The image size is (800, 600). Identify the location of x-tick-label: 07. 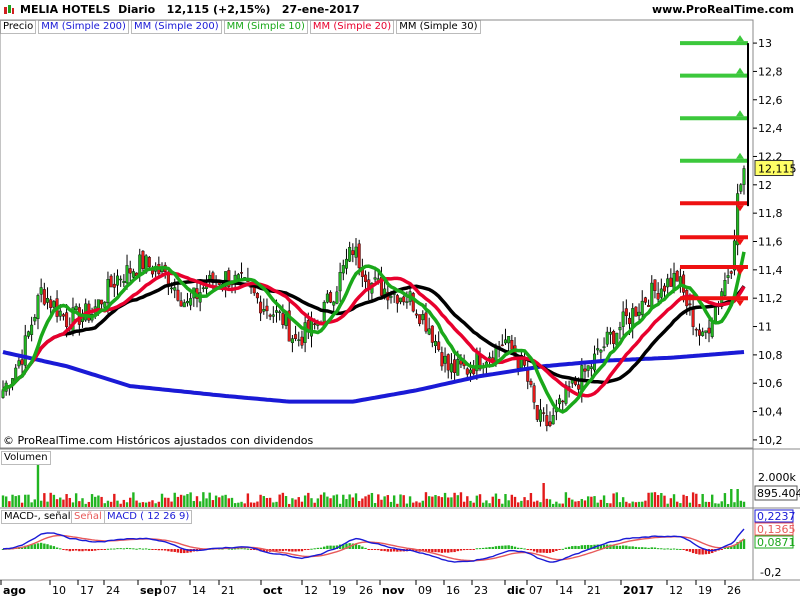
(170, 590).